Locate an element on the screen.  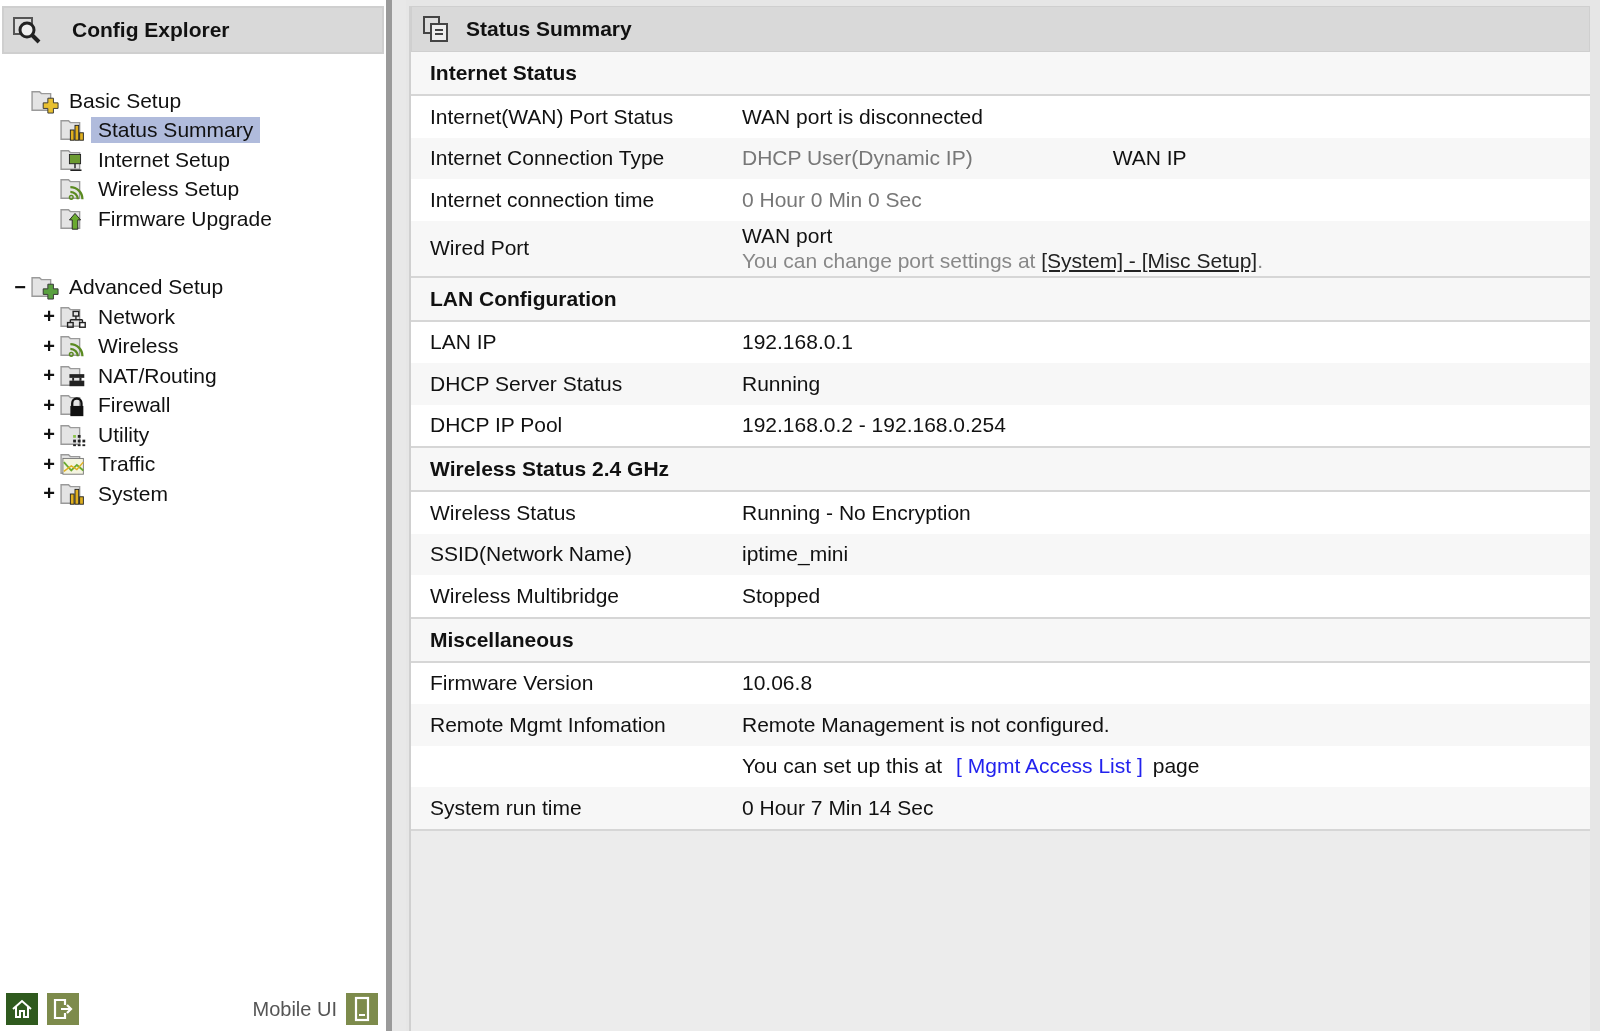
field-value: iptime_mini is located at coordinates (795, 554).